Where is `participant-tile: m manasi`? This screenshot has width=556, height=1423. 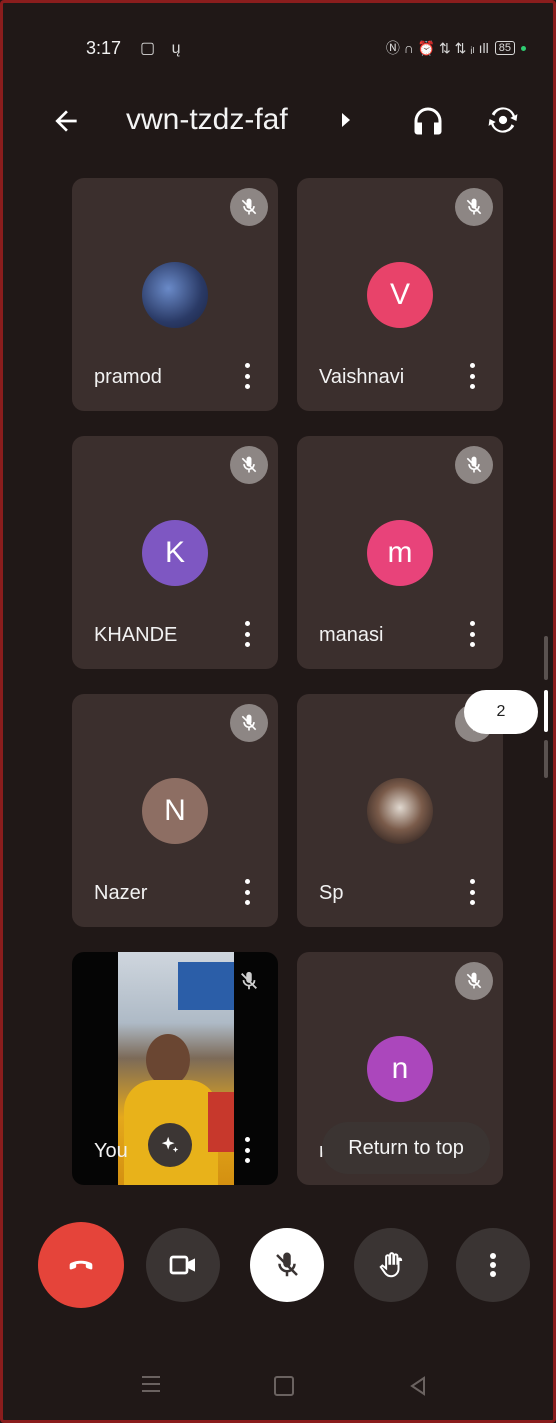 participant-tile: m manasi is located at coordinates (400, 552).